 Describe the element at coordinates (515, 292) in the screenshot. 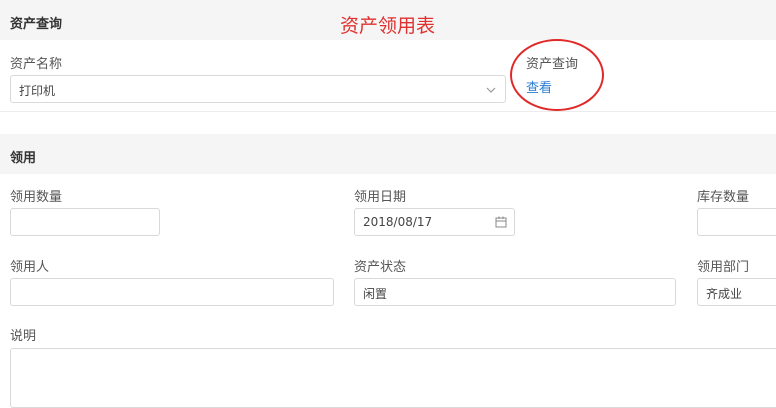

I see `status-field: 闲置` at that location.